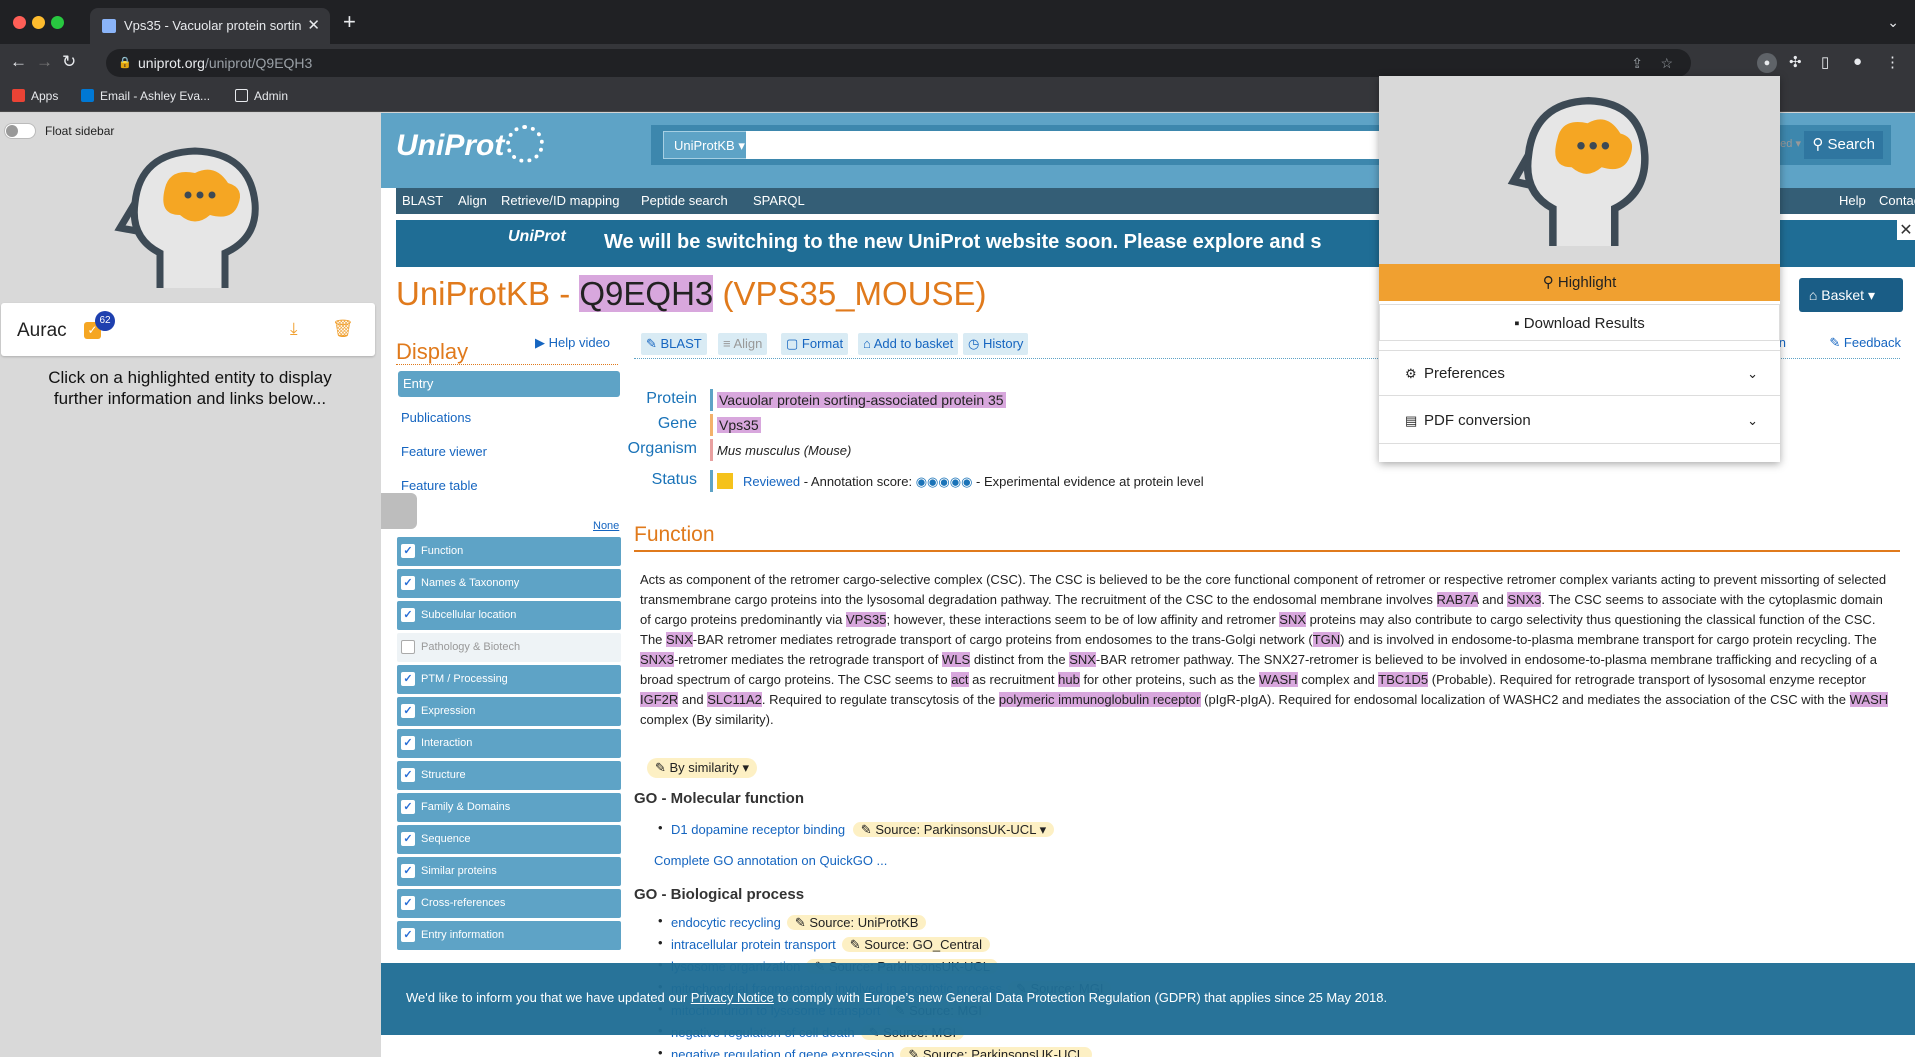  Describe the element at coordinates (509, 807) in the screenshot. I see `section-toggle: ✓ Family & Domains` at that location.